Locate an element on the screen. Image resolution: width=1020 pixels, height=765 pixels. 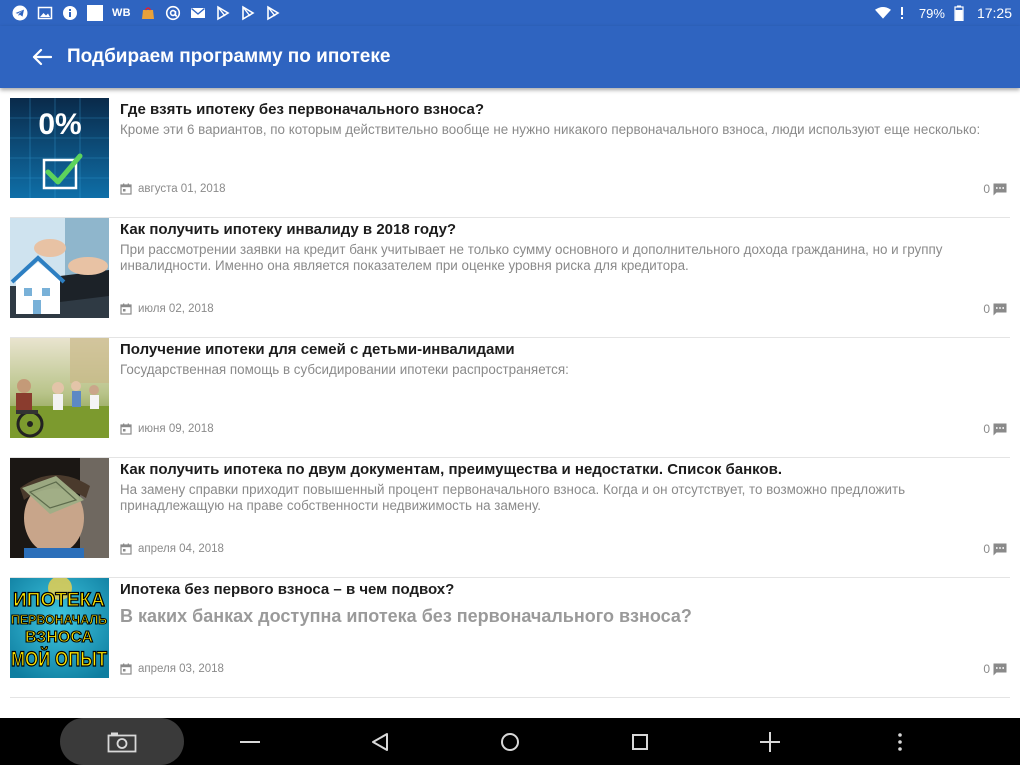
notification-icons: WB is located at coordinates (140, 13).